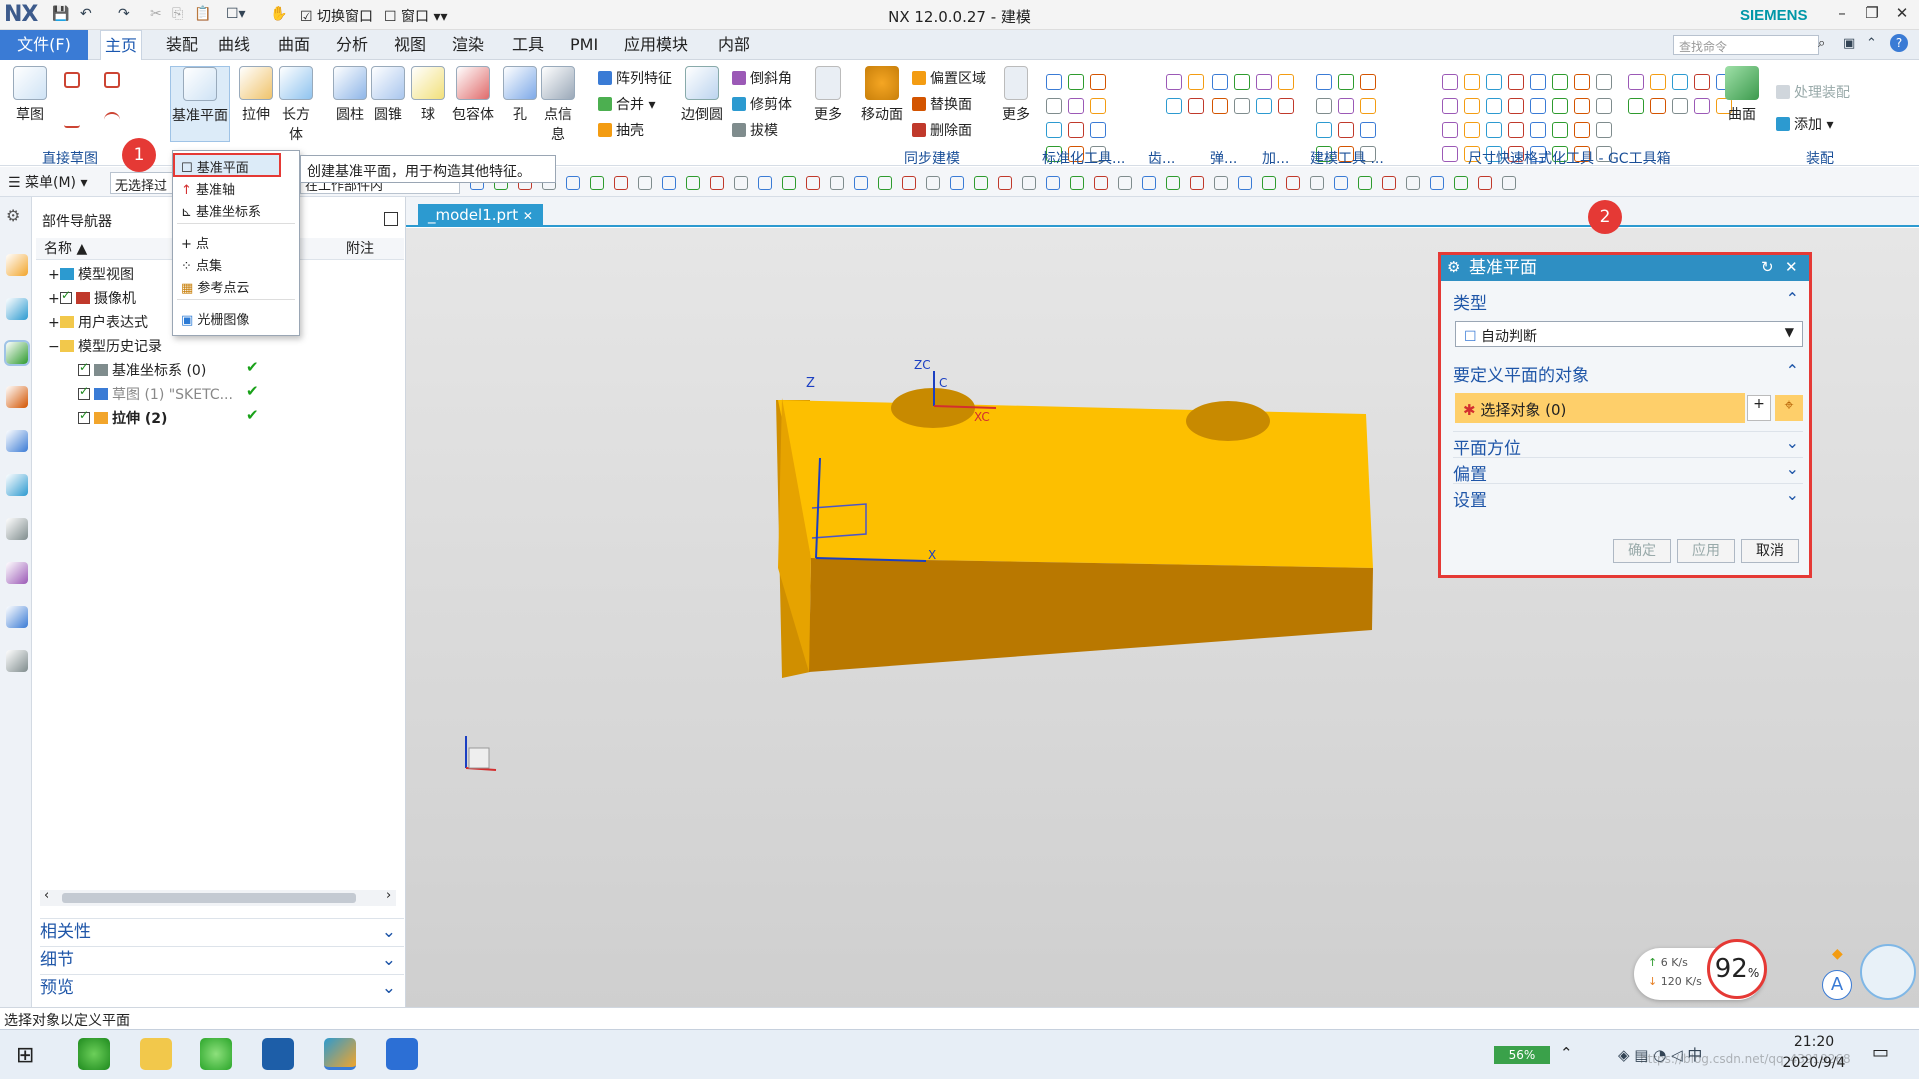 This screenshot has height=1079, width=1919. What do you see at coordinates (942, 130) in the screenshot?
I see `delete-face-button: 删除面` at bounding box center [942, 130].